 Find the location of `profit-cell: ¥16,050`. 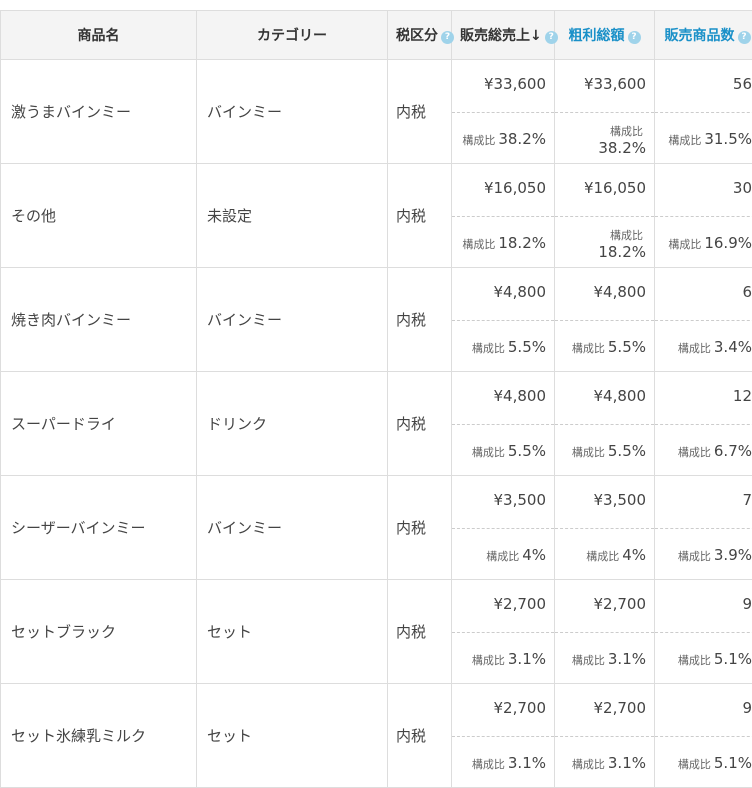

profit-cell: ¥16,050 is located at coordinates (605, 190).